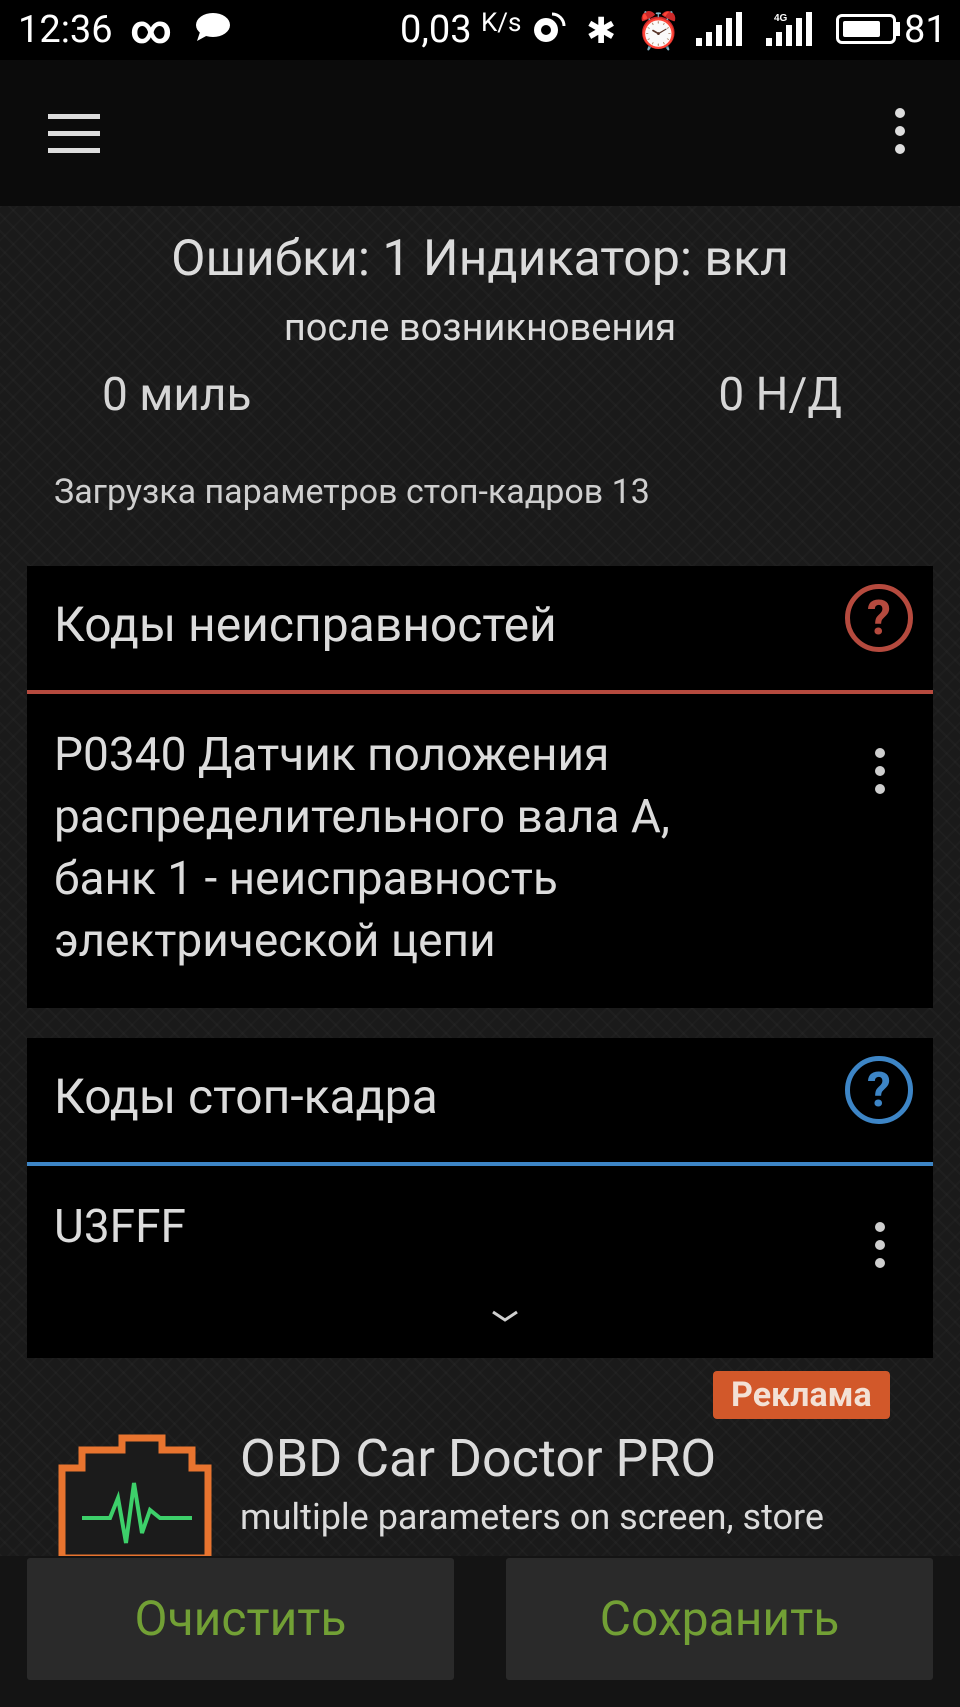  Describe the element at coordinates (480, 1102) in the screenshot. I see `freeze-frame-header: Коды стоп-кадра ?` at that location.